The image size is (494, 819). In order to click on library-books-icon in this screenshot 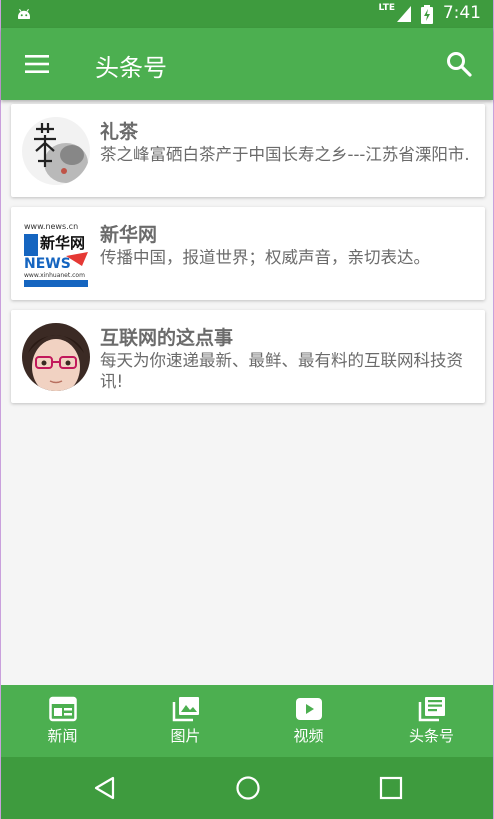, I will do `click(431, 709)`.